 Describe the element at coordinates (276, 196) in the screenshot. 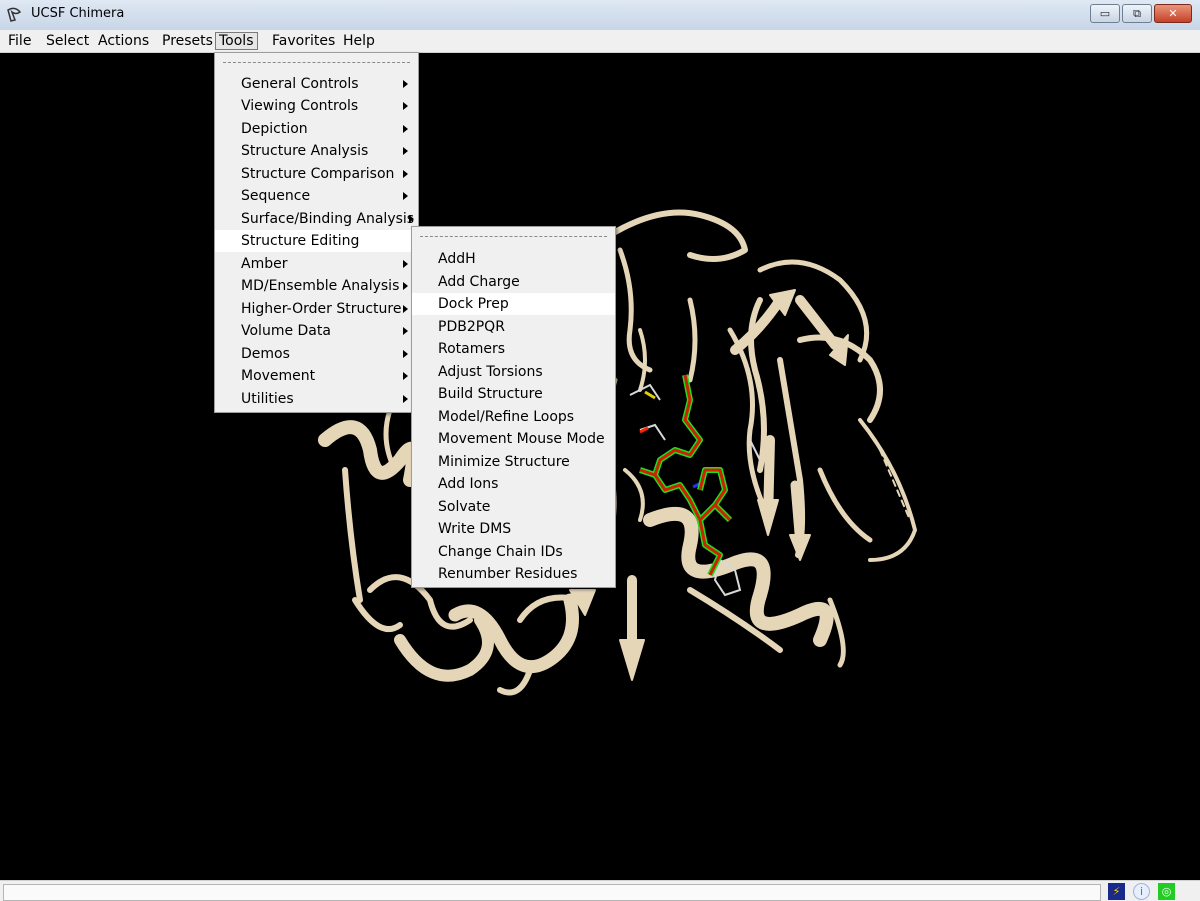

I see `menu-item-label: Sequence` at that location.